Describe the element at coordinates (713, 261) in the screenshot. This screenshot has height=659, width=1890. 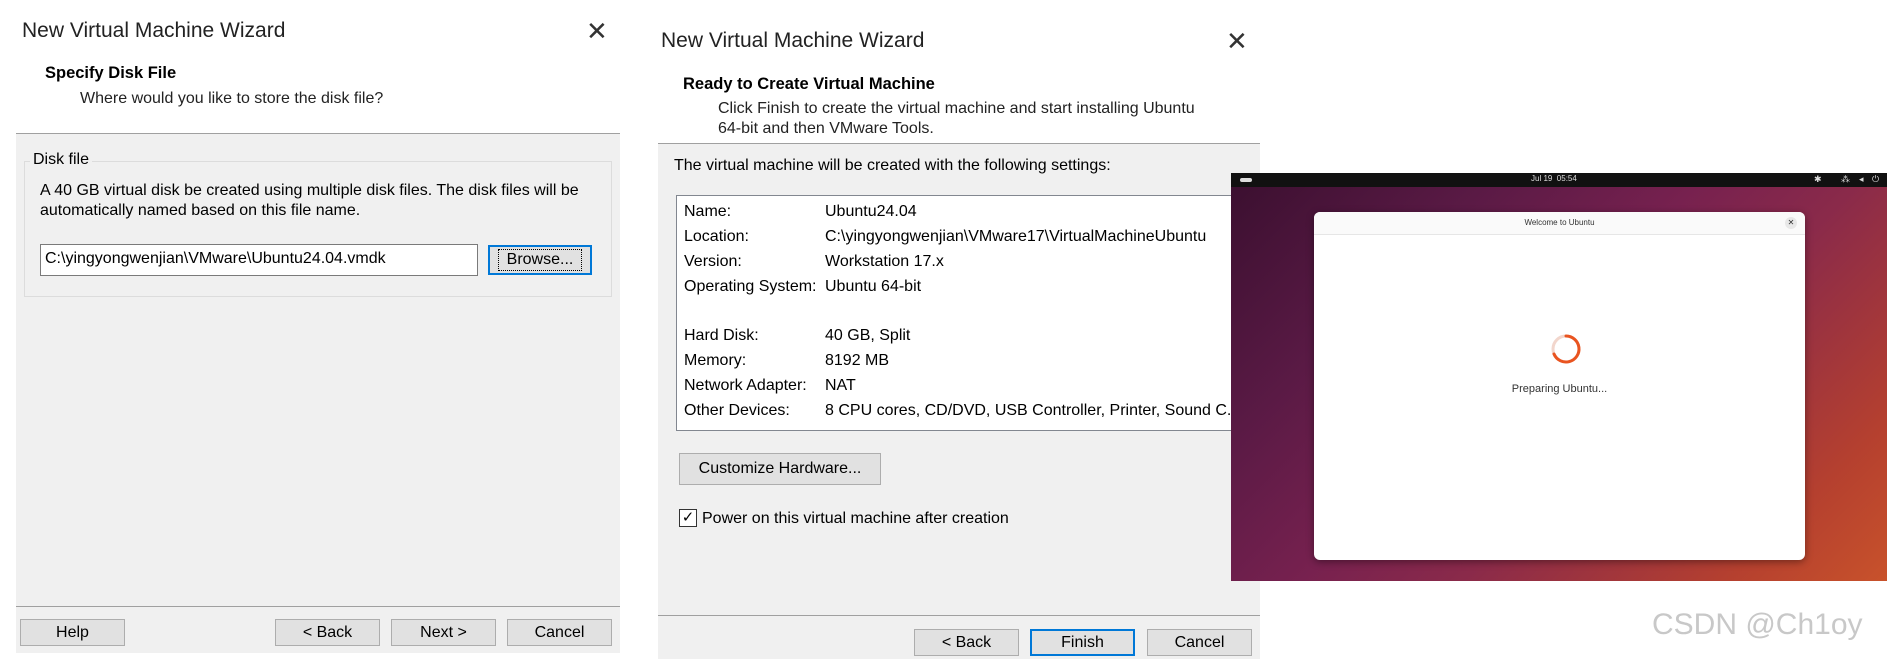
I see `setting-key: Version:` at that location.